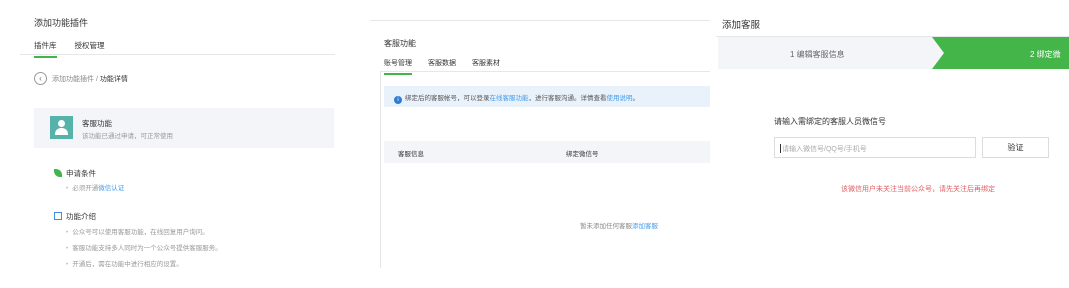  I want to click on intro-item: • 客服功能支持多人同时为一个公众号提供客服服务。, so click(144, 248).